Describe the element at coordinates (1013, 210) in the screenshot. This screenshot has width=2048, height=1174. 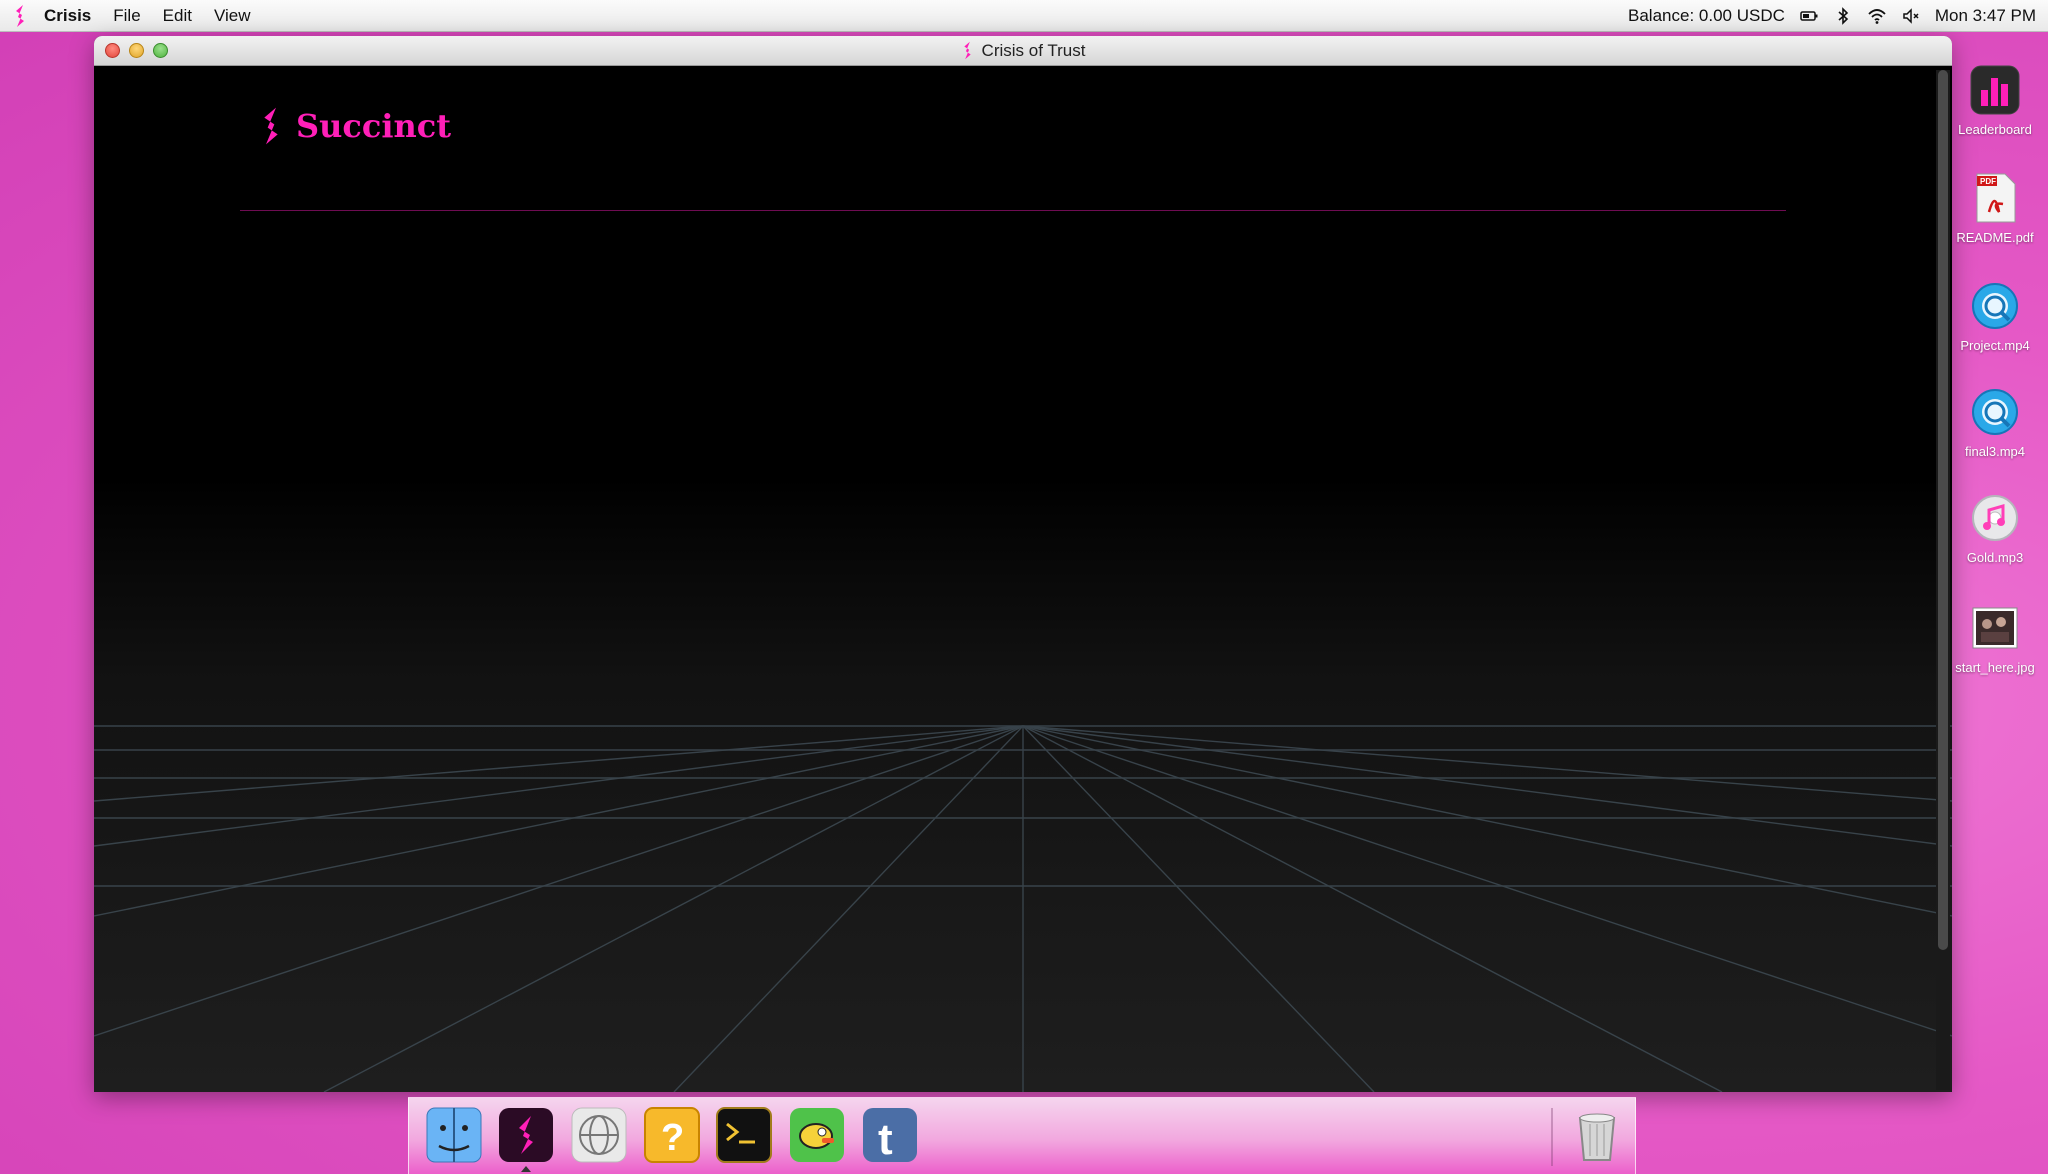
I see `header-divider` at that location.